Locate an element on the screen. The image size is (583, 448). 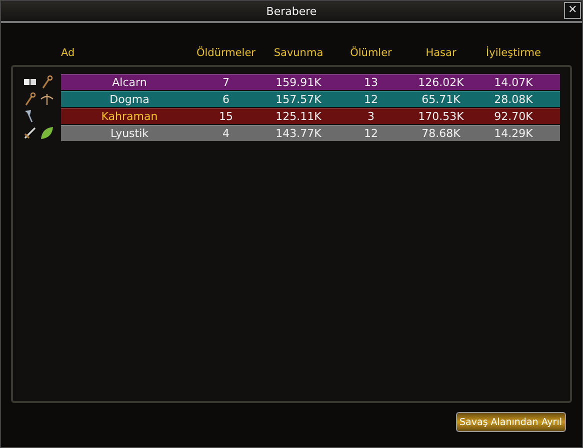
leaf-icon is located at coordinates (47, 133).